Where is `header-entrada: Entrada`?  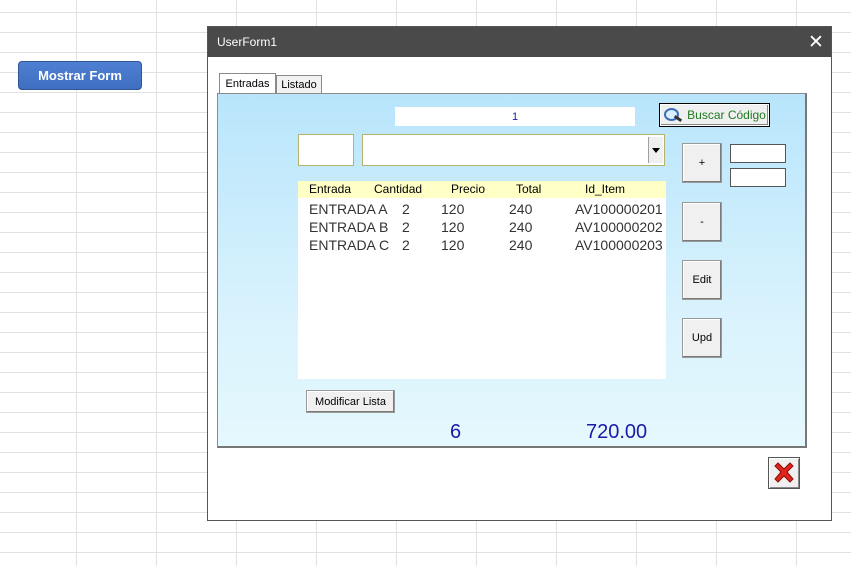 header-entrada: Entrada is located at coordinates (330, 189).